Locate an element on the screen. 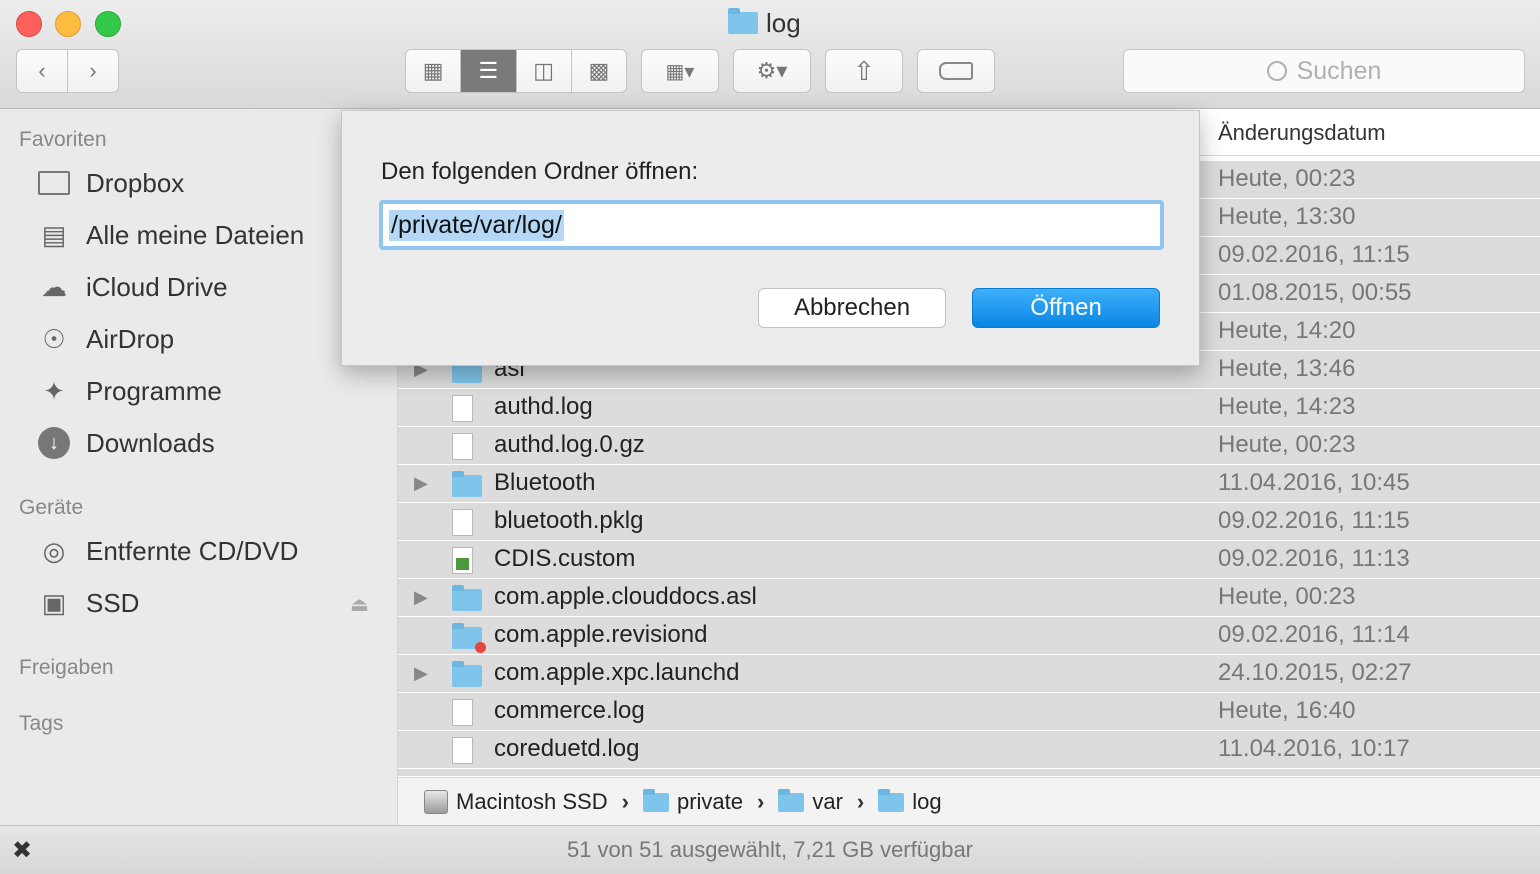 The image size is (1540, 874). table-row: authd.log.0.gz Heute, 00:23 is located at coordinates (969, 446).